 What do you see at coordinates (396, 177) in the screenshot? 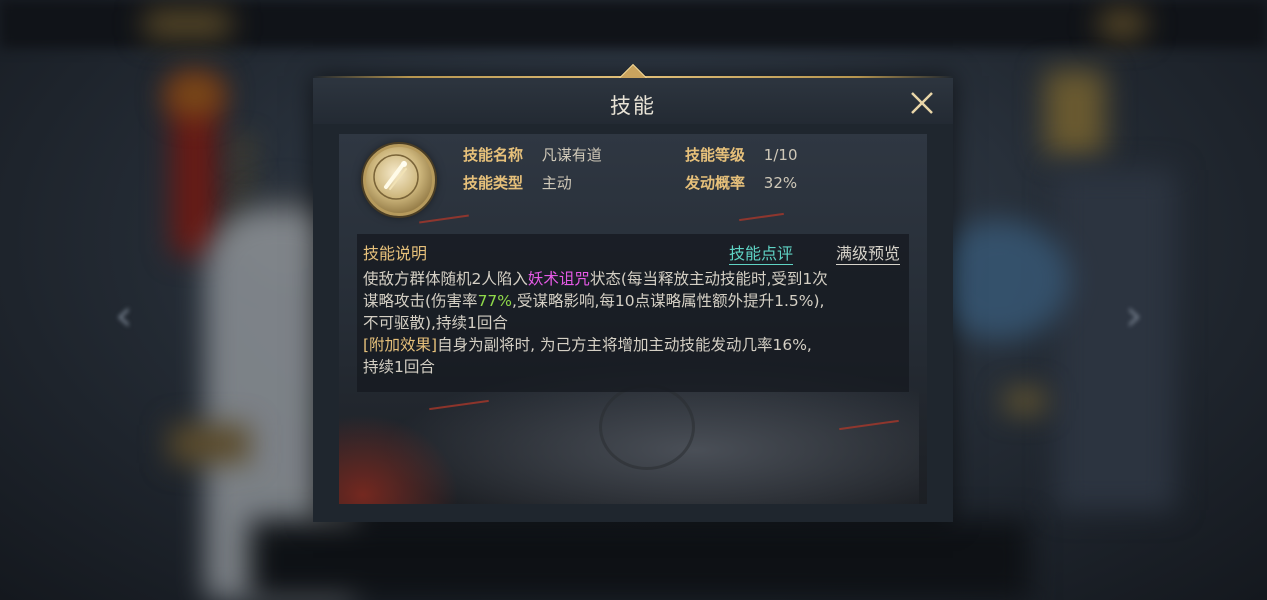
I see `skill-emblem-glyph` at bounding box center [396, 177].